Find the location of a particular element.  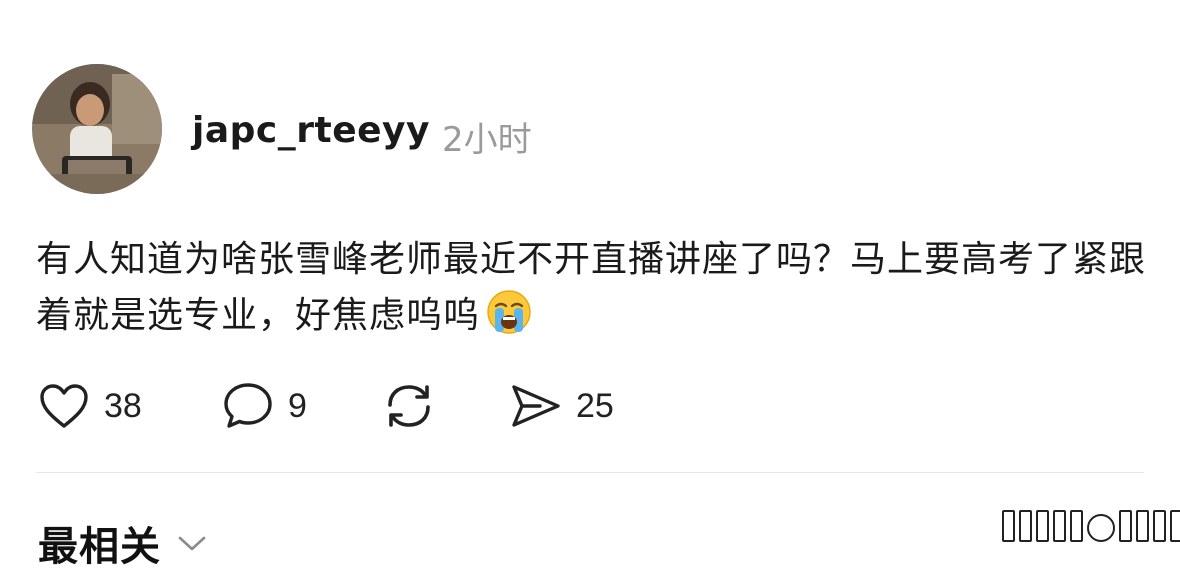

avatar-photo is located at coordinates (97, 129).